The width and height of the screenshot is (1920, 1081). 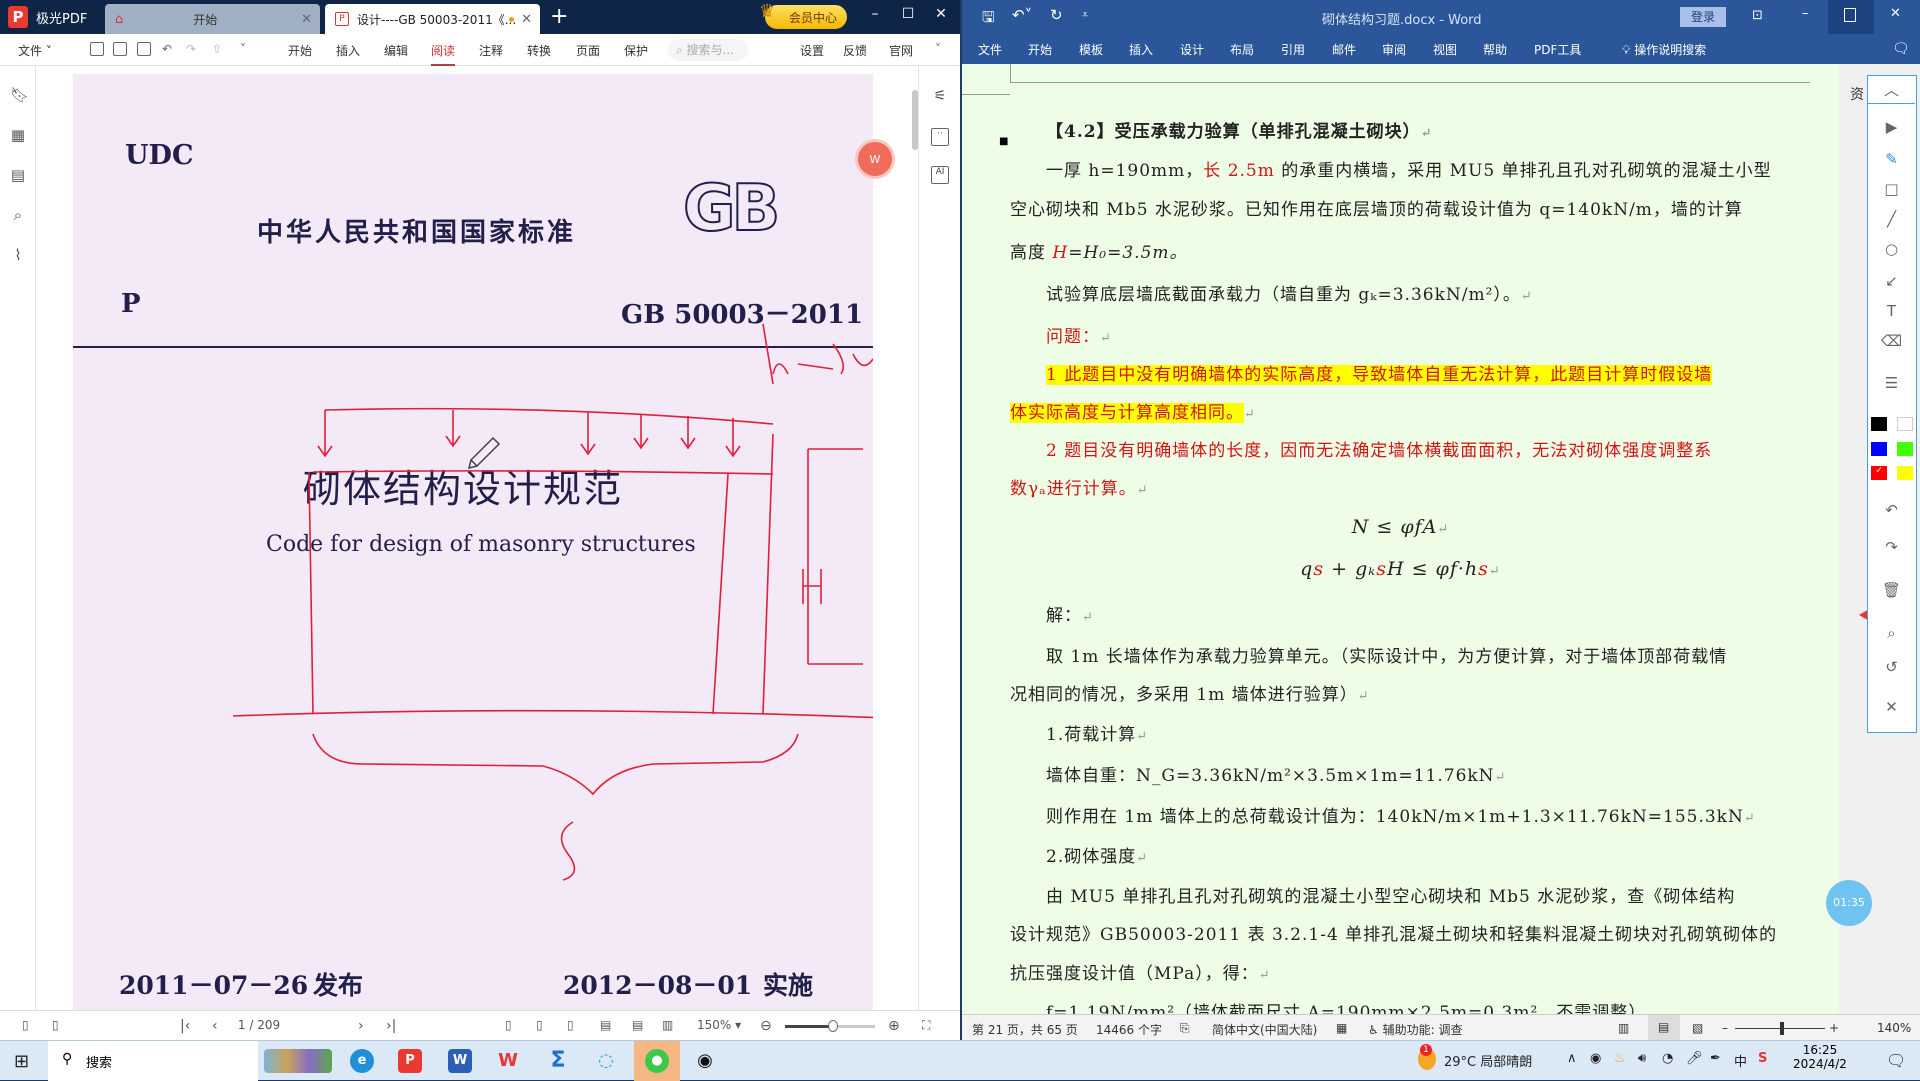 What do you see at coordinates (19, 95) in the screenshot?
I see `bookmark-icon: 🔖︎` at bounding box center [19, 95].